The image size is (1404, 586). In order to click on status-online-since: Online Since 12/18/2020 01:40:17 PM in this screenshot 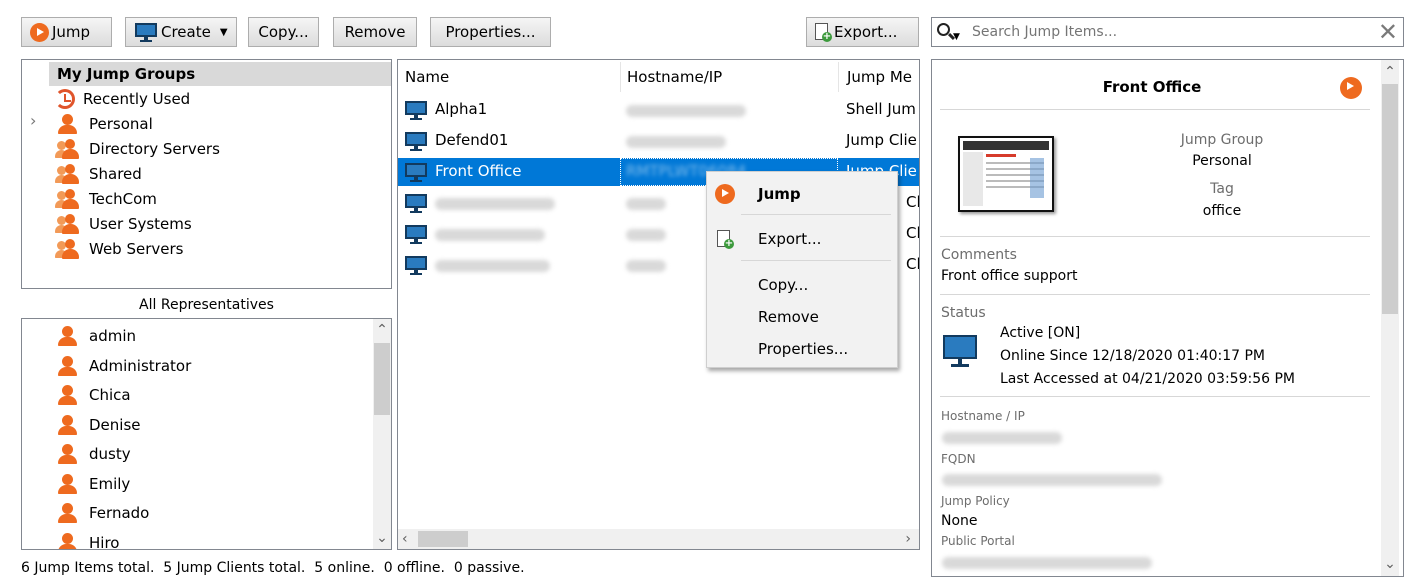, I will do `click(1133, 356)`.